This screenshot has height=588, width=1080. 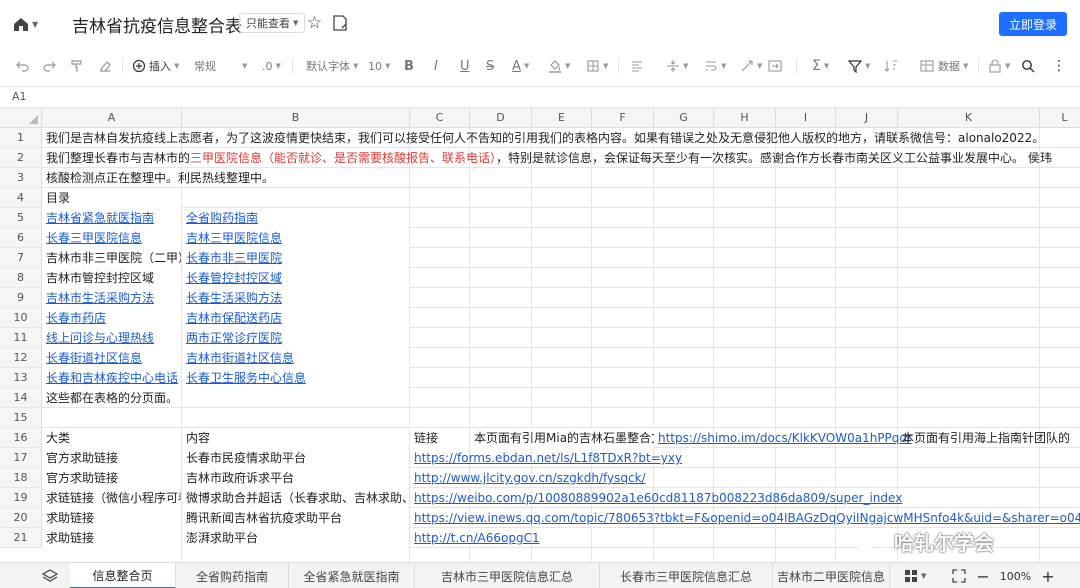 What do you see at coordinates (155, 66) in the screenshot?
I see `insert-menu: 插入 ▼` at bounding box center [155, 66].